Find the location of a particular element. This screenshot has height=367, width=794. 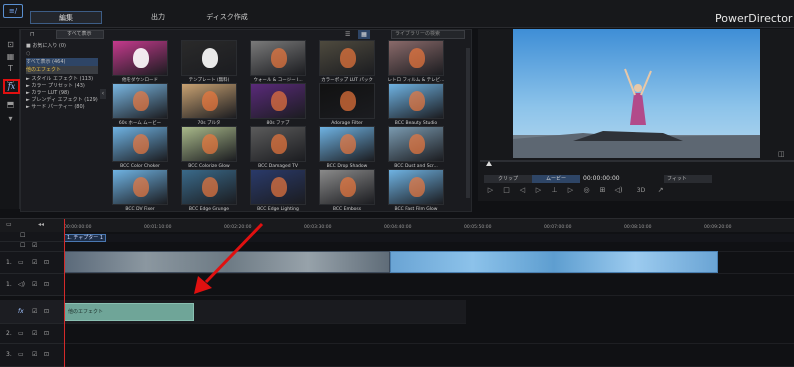

timeline-mode-icon: ▭ is located at coordinates (16, 225).